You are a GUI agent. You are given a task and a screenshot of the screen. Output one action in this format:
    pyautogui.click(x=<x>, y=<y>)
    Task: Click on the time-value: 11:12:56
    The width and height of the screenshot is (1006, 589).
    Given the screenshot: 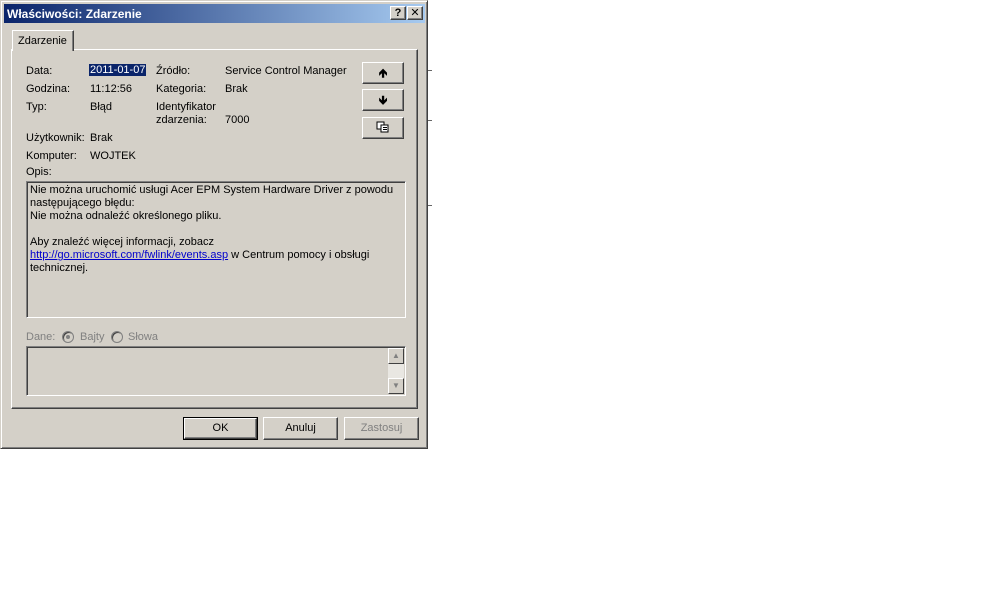 What is the action you would take?
    pyautogui.click(x=111, y=89)
    